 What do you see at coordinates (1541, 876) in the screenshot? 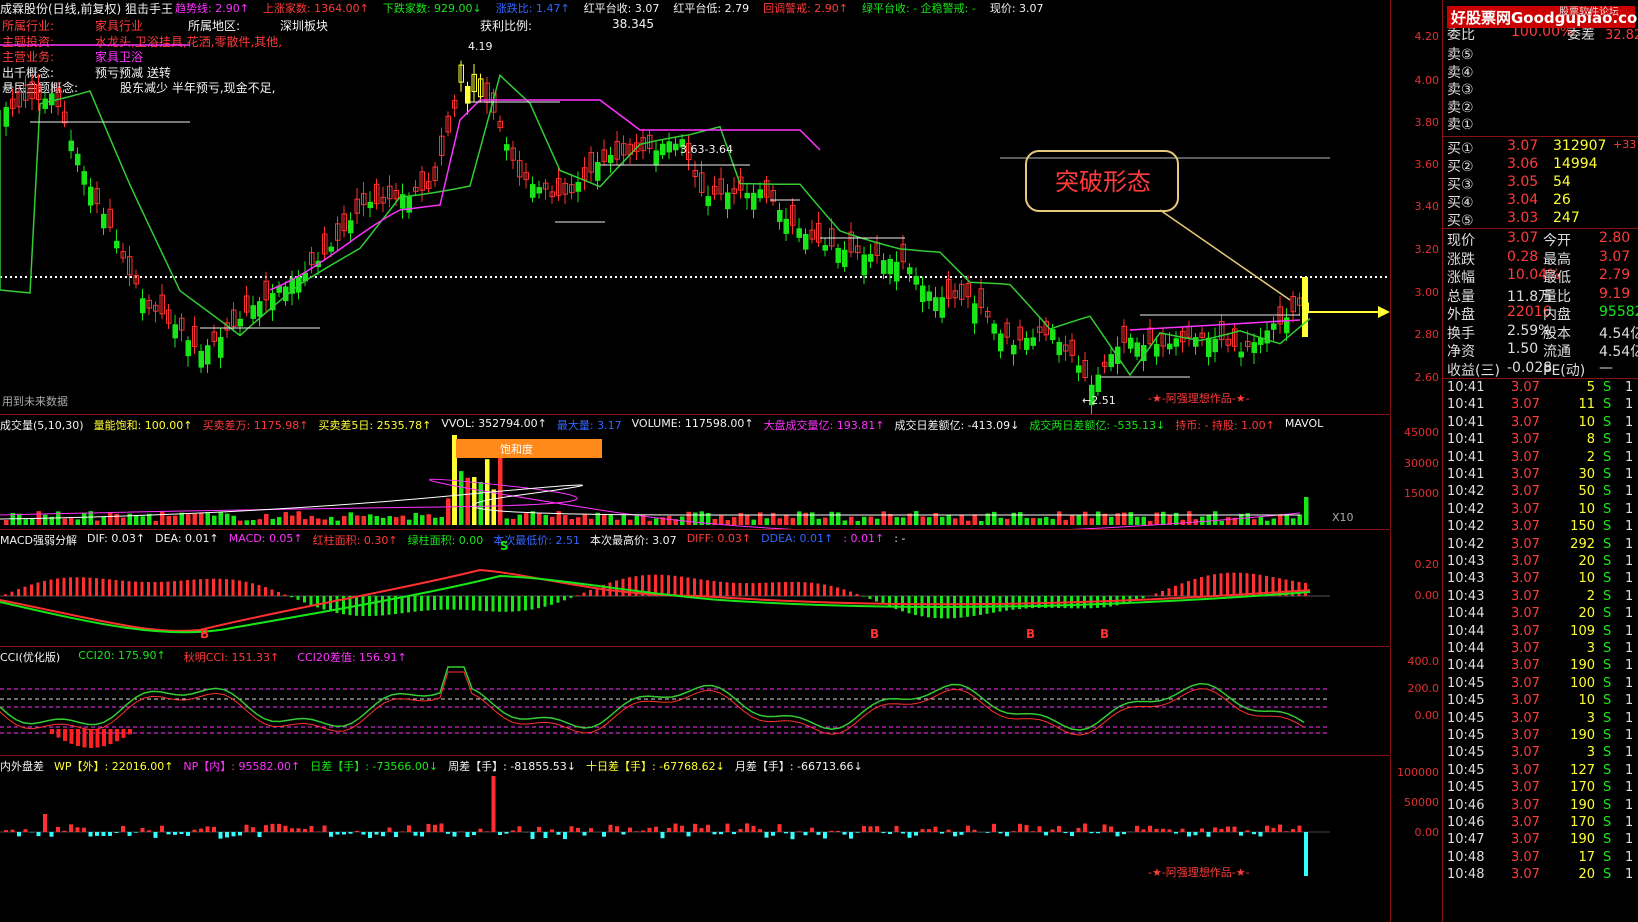
I see `tick-row: 10:48 3.07 20 S 1` at bounding box center [1541, 876].